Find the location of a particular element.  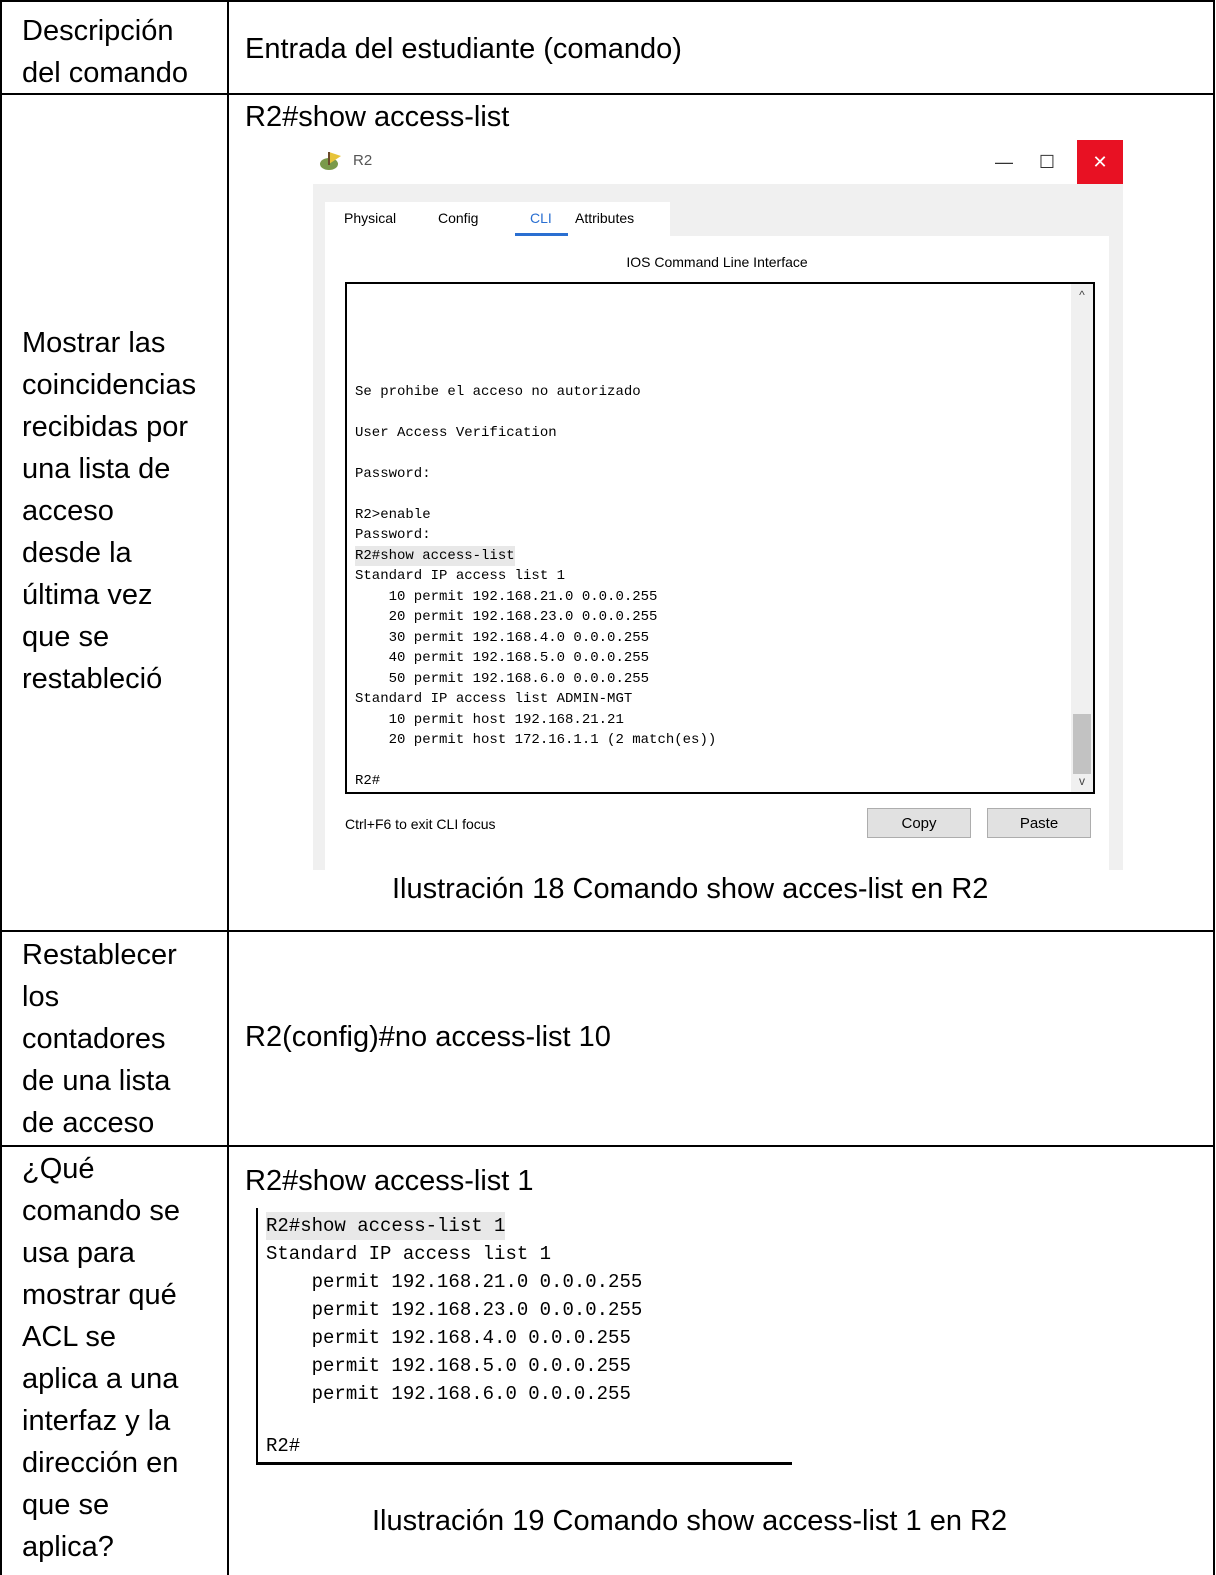

description-line: aplica a una is located at coordinates (100, 1379).